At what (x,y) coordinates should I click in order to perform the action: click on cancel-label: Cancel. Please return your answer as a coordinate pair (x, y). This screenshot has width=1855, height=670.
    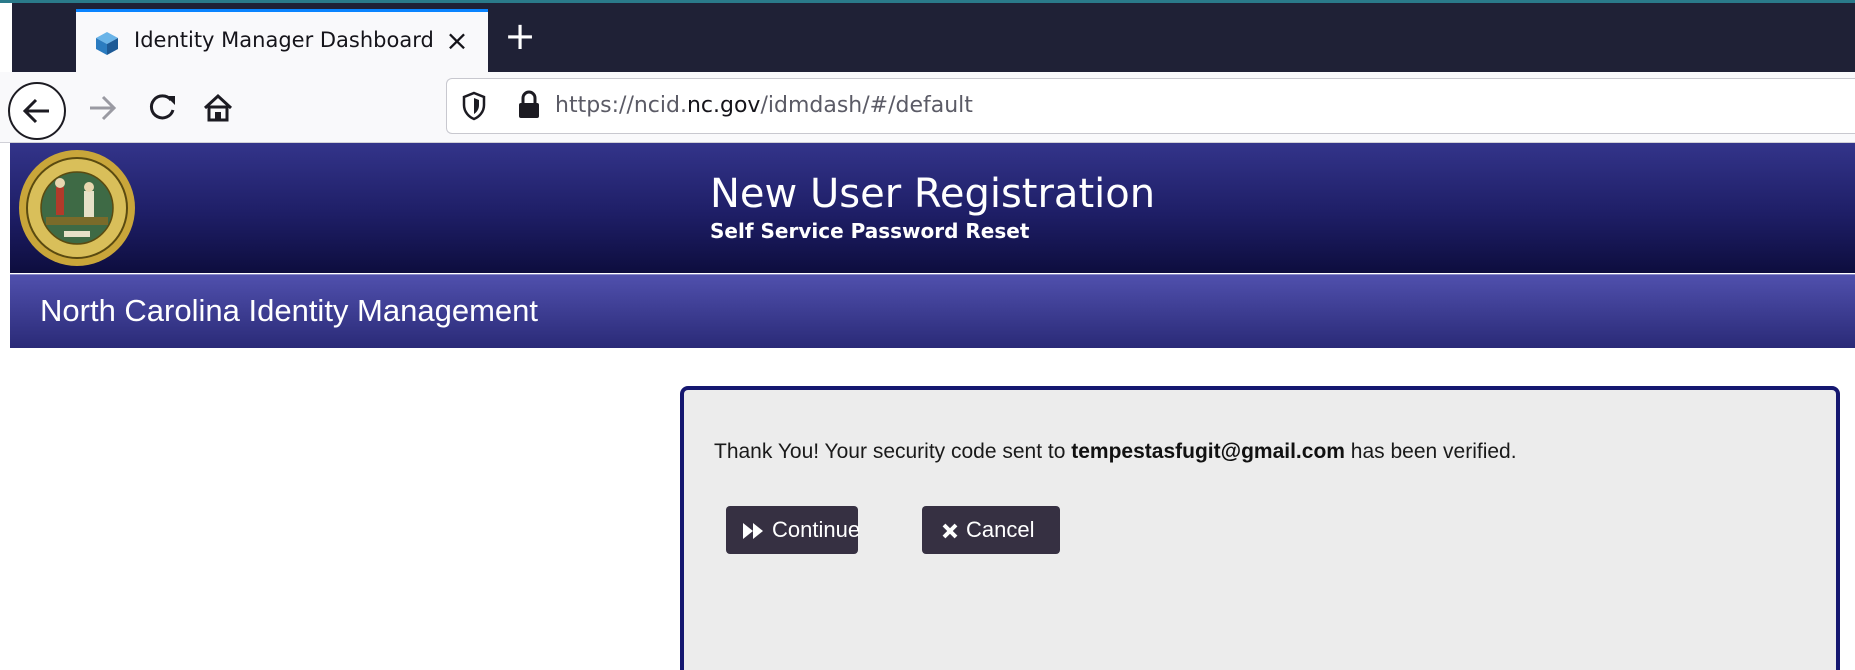
    Looking at the image, I should click on (1000, 529).